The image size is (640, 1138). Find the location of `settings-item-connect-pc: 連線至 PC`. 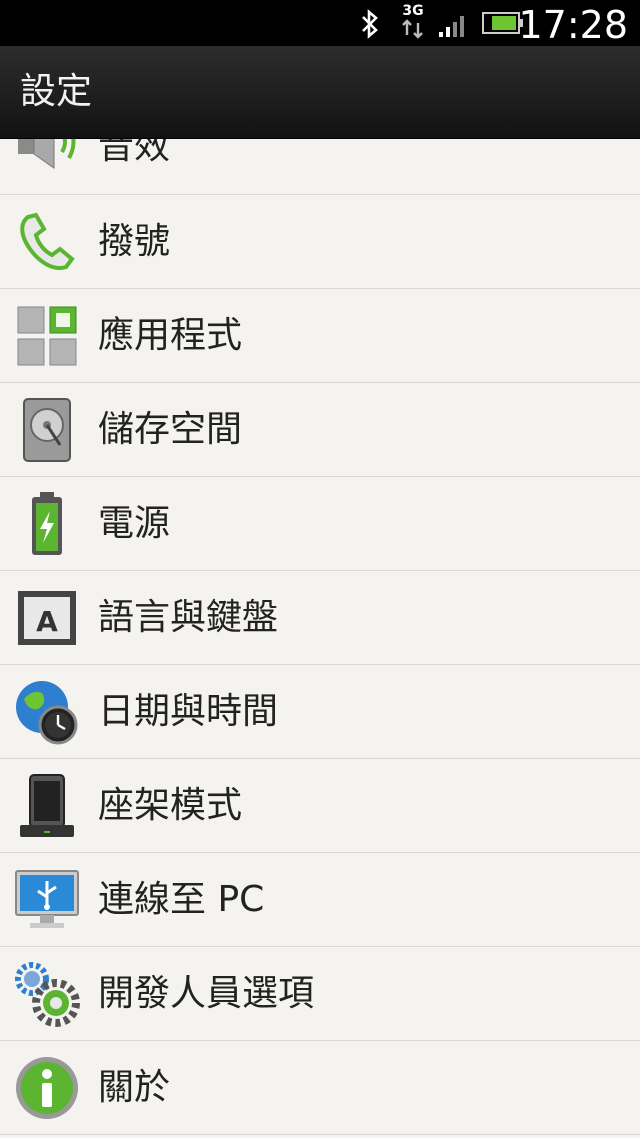

settings-item-connect-pc: 連線至 PC is located at coordinates (320, 900).